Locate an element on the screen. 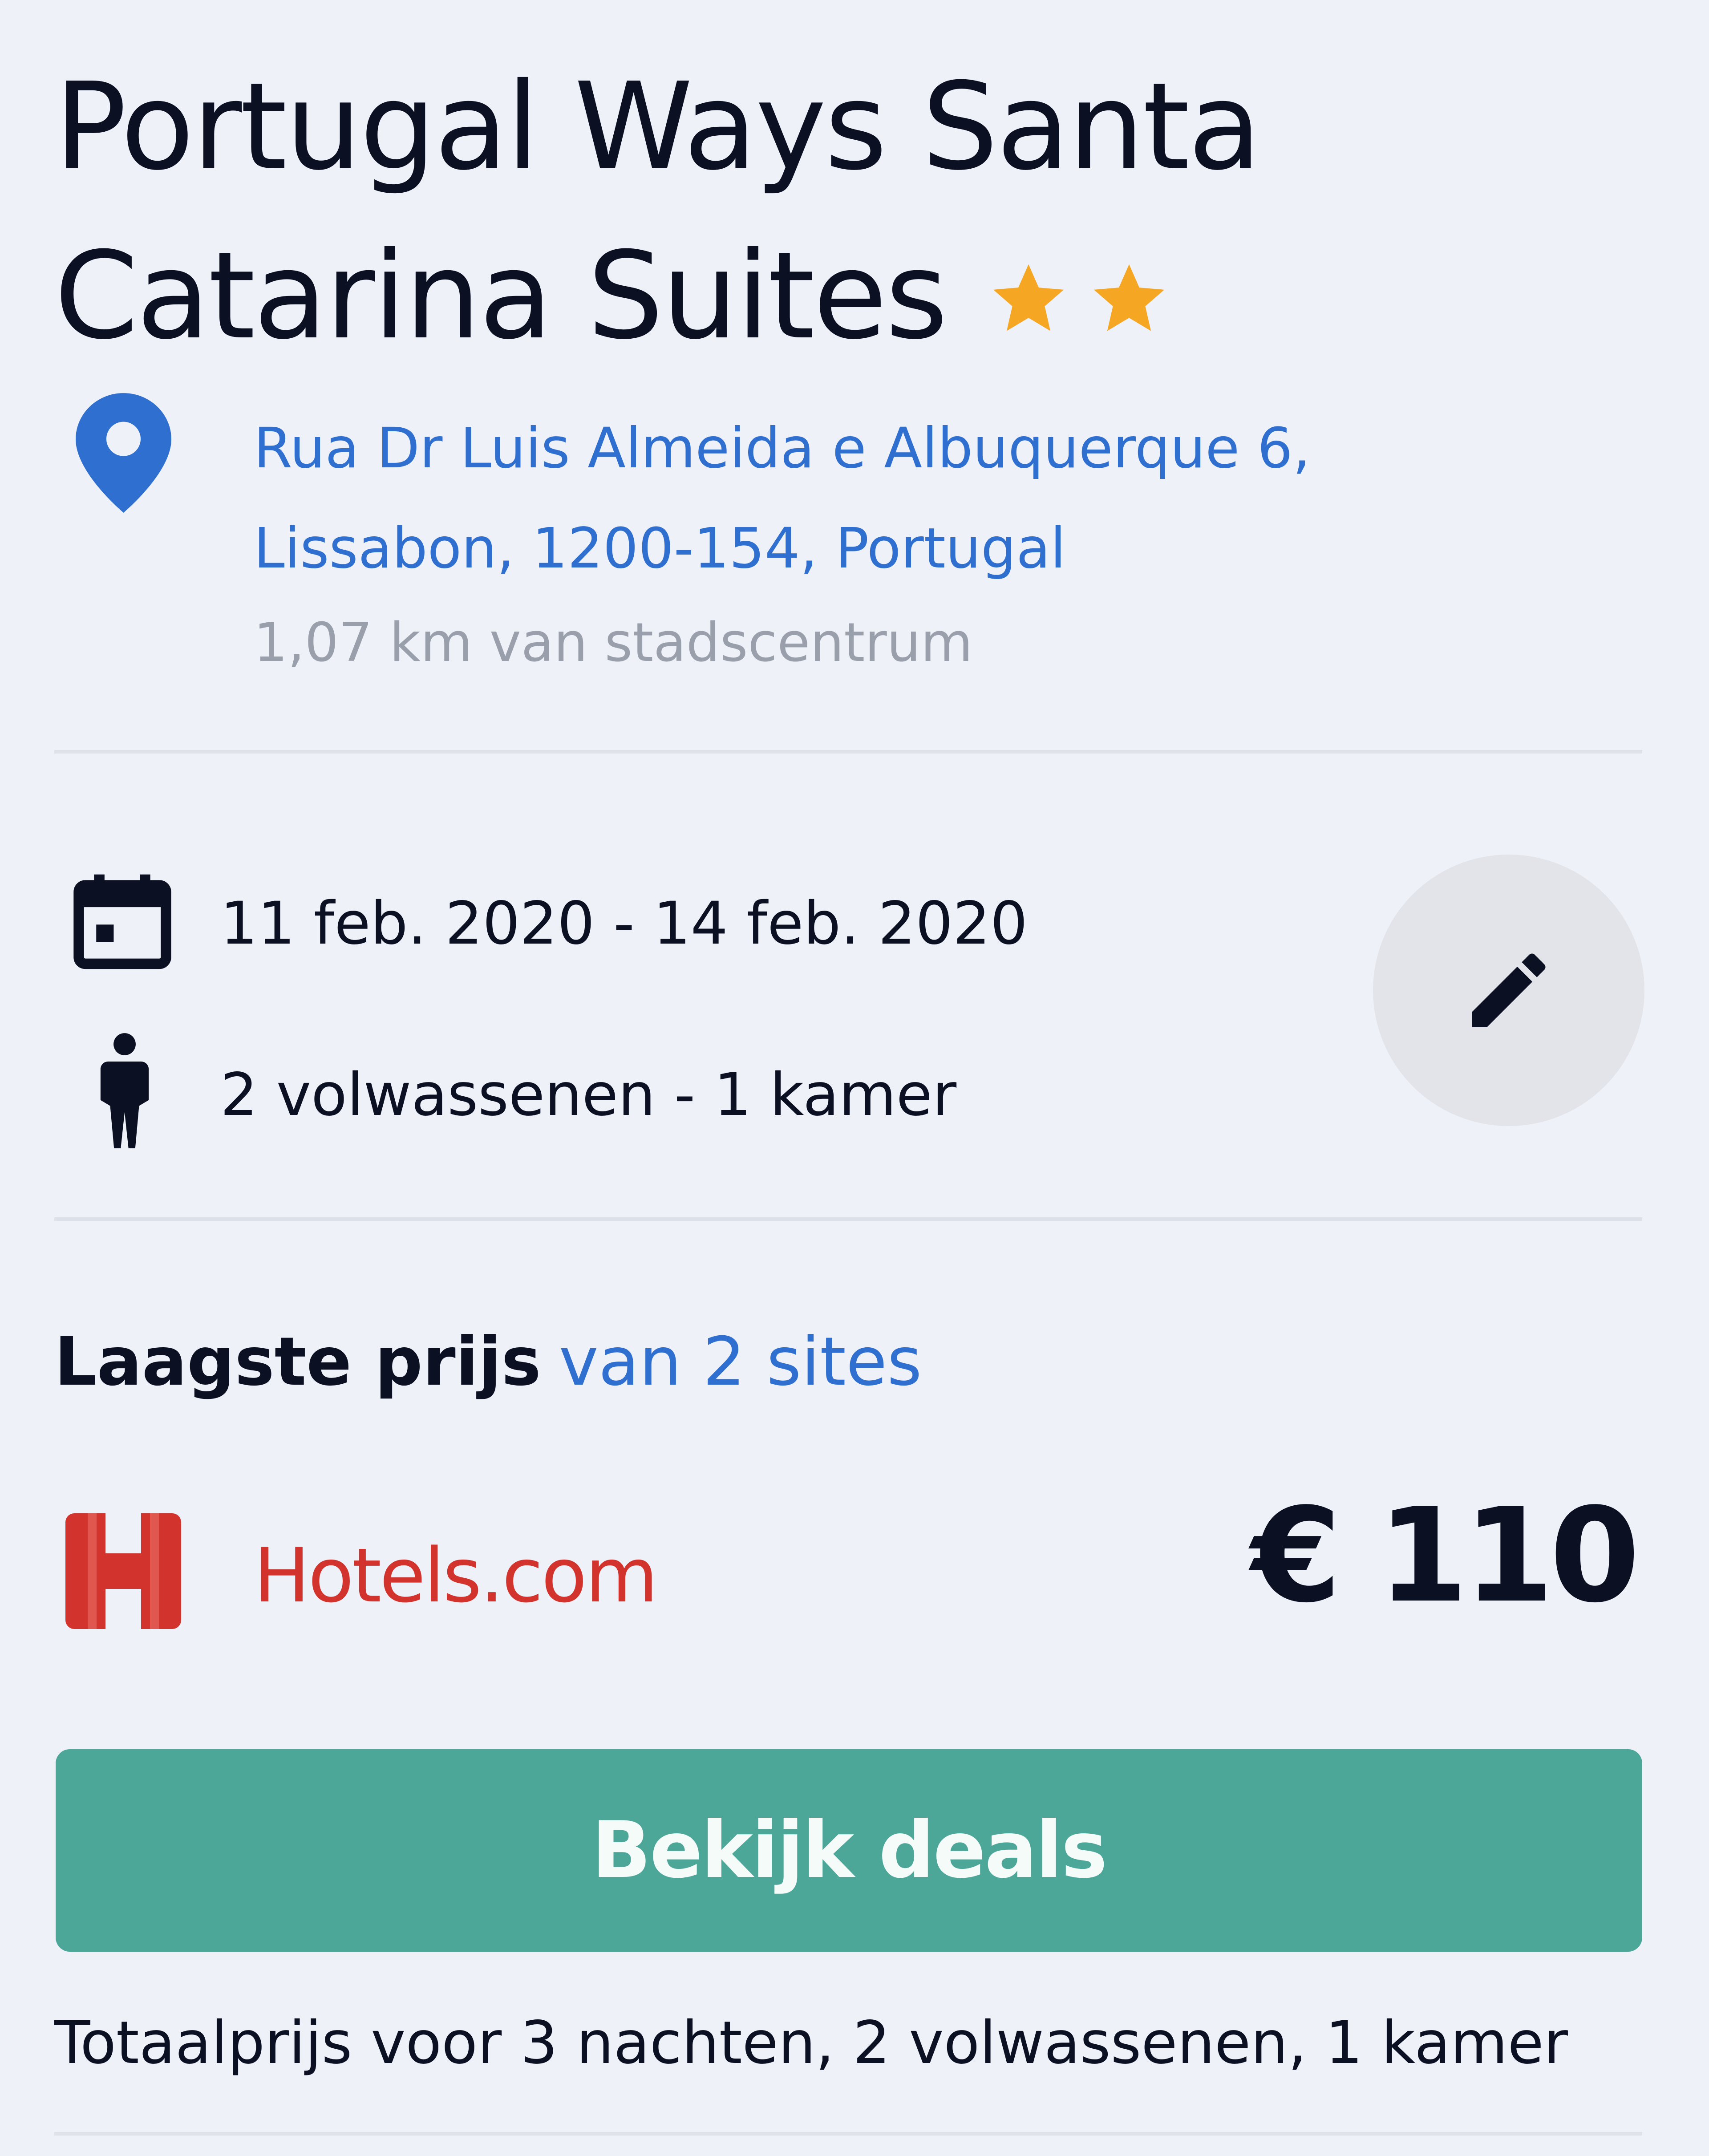 The width and height of the screenshot is (1709, 2156). distance-text: 1,07 km van stadscentrum is located at coordinates (613, 643).